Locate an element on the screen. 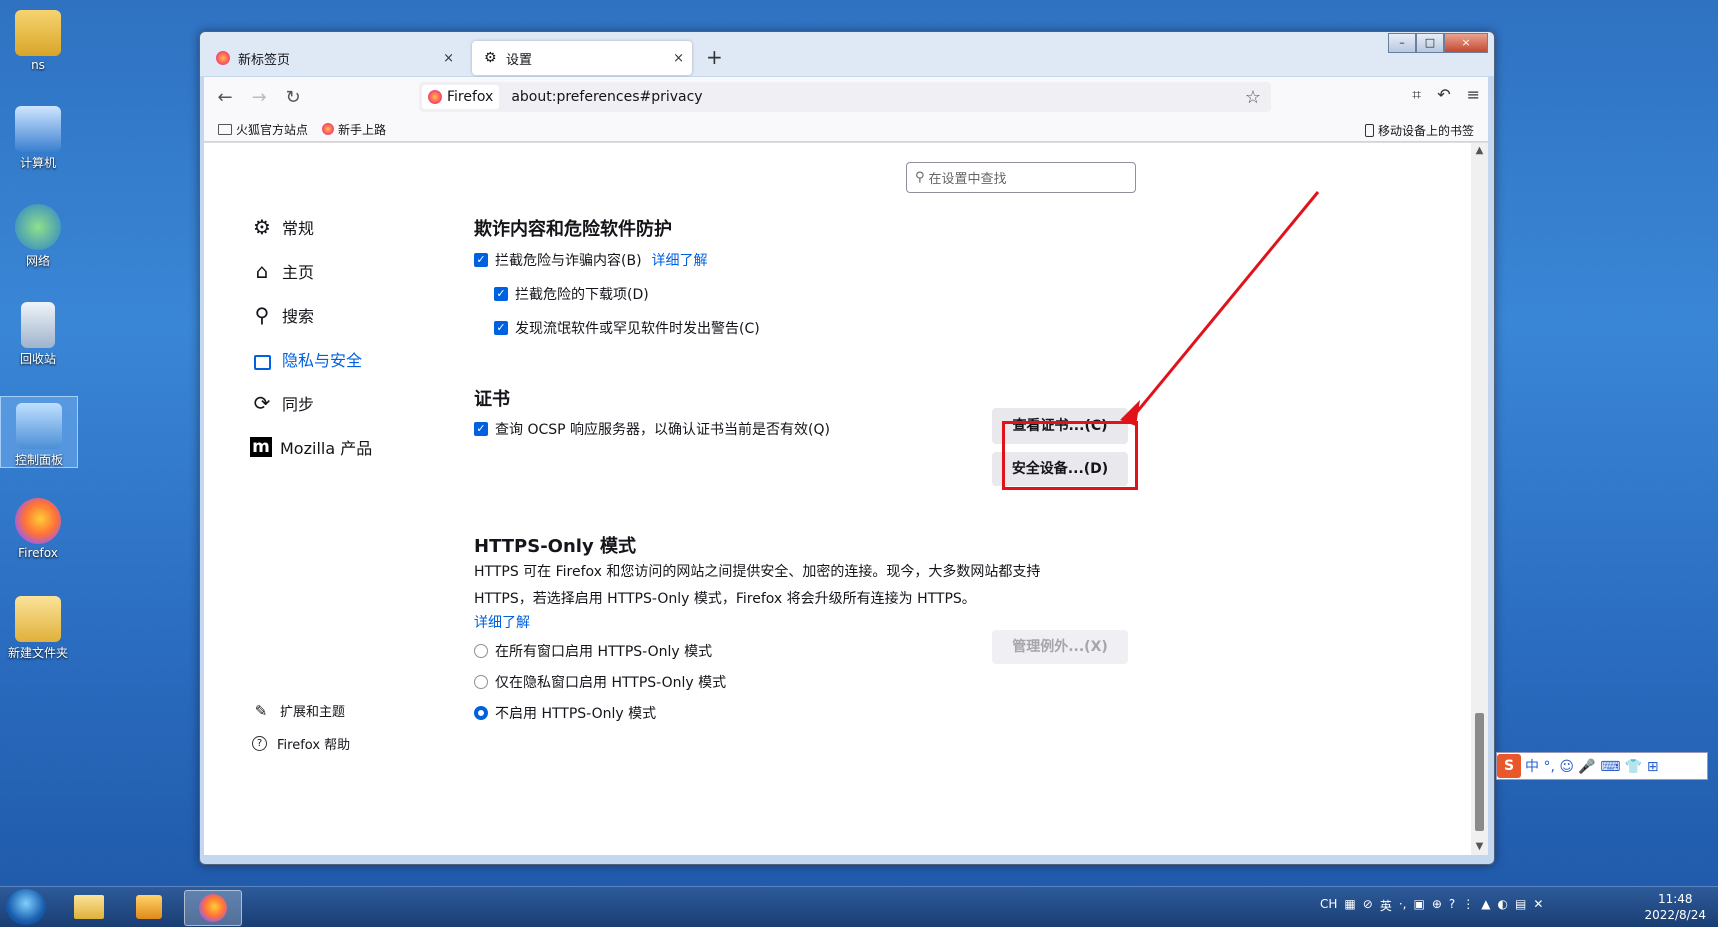 This screenshot has height=927, width=1718. block-downloads-checkbox-row: ✓ 拦截危险的下载项(D) is located at coordinates (571, 294).